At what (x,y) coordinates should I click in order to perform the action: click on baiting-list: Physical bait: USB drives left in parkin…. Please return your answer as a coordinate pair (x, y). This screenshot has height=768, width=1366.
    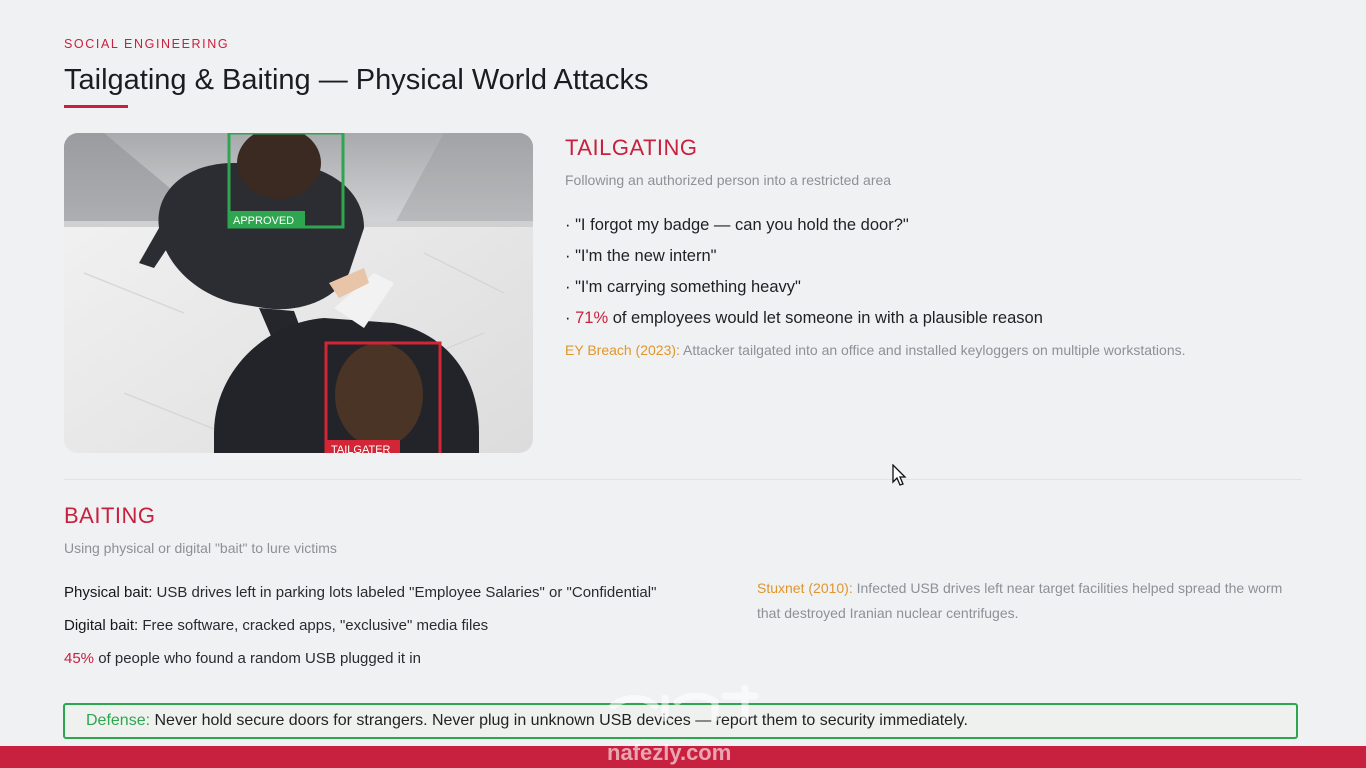
    Looking at the image, I should click on (360, 625).